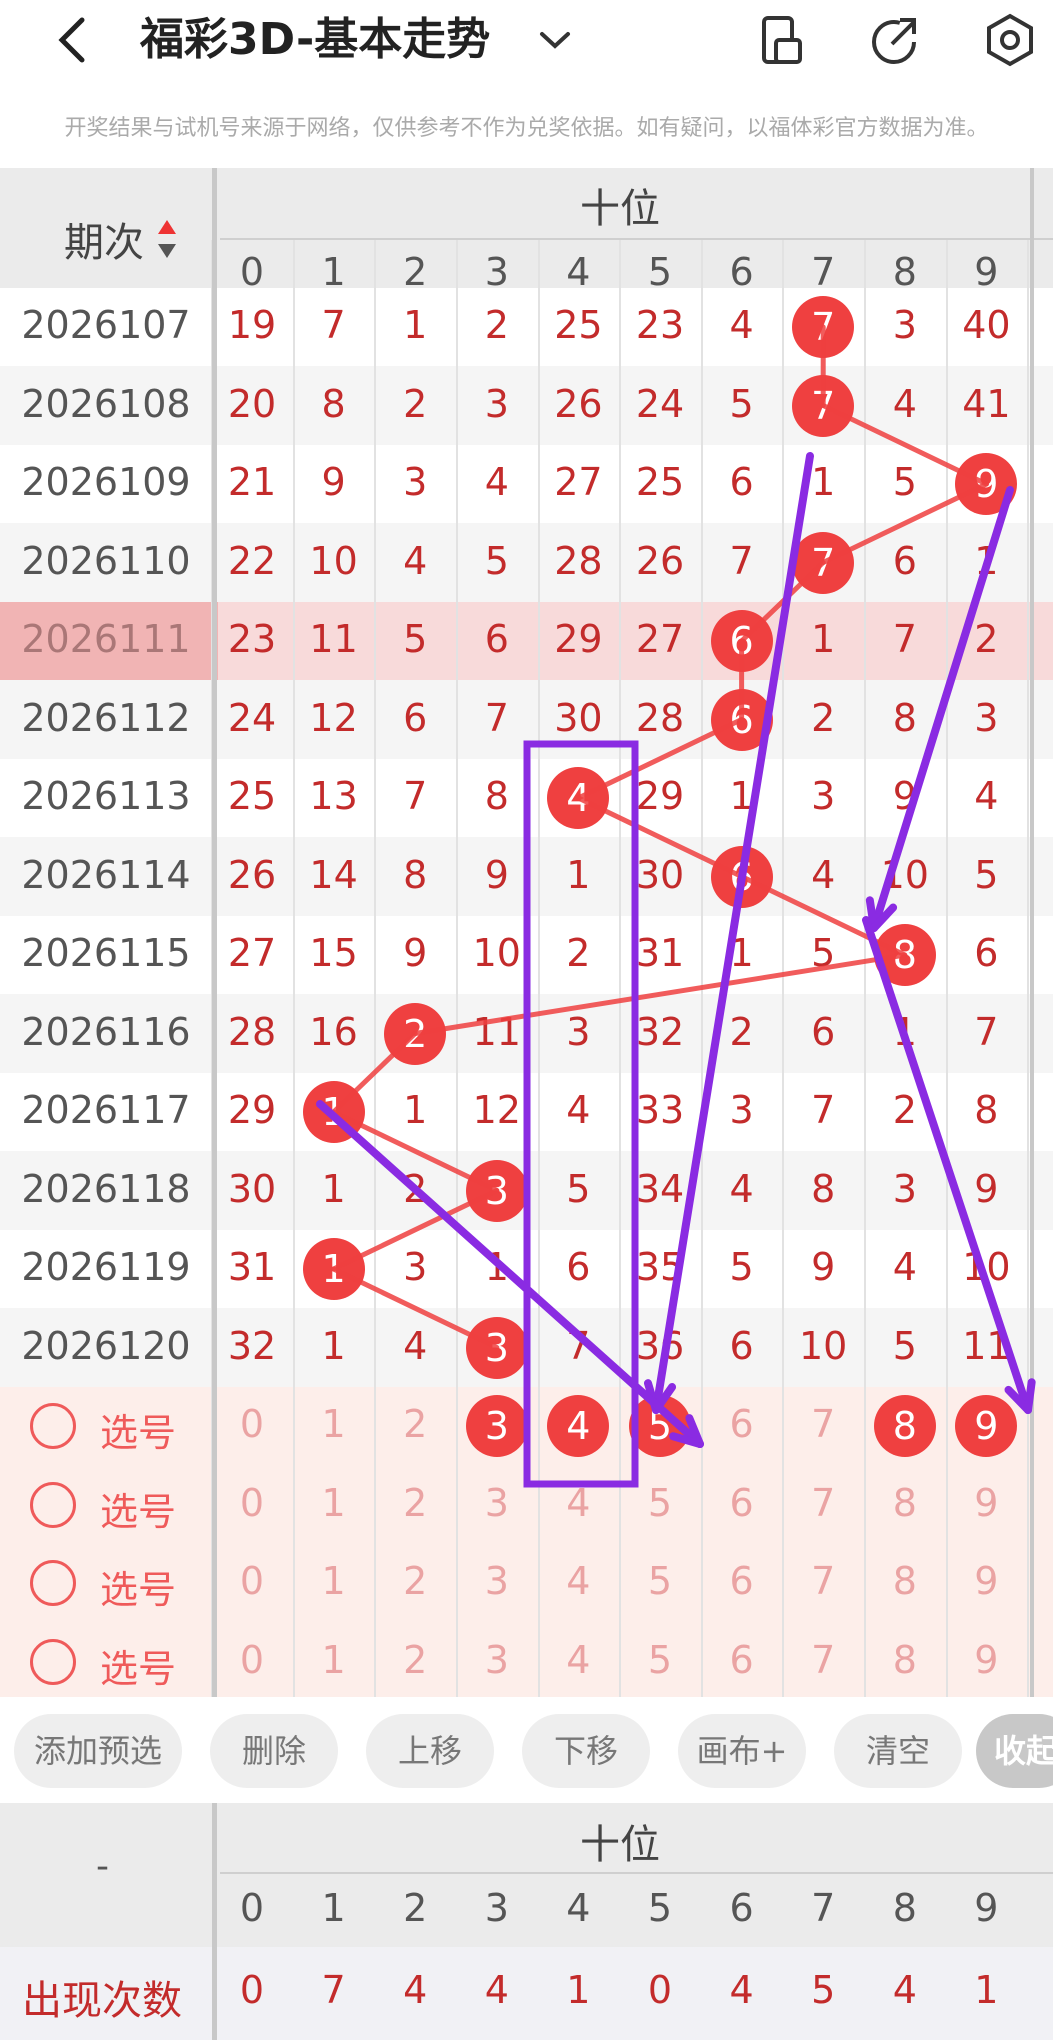  What do you see at coordinates (555, 39) in the screenshot?
I see `chevron-down-icon` at bounding box center [555, 39].